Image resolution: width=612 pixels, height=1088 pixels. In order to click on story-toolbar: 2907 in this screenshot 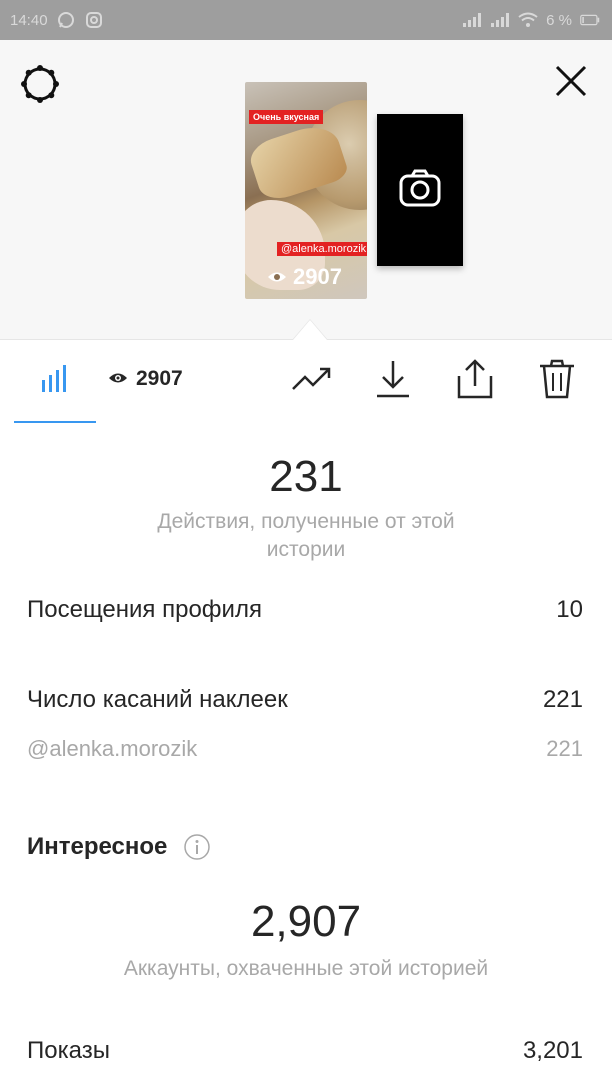, I will do `click(306, 382)`.